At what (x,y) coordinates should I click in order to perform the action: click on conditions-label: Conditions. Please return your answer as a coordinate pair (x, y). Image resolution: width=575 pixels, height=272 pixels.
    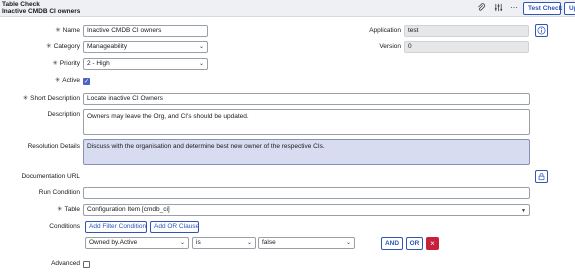
    Looking at the image, I should click on (64, 226).